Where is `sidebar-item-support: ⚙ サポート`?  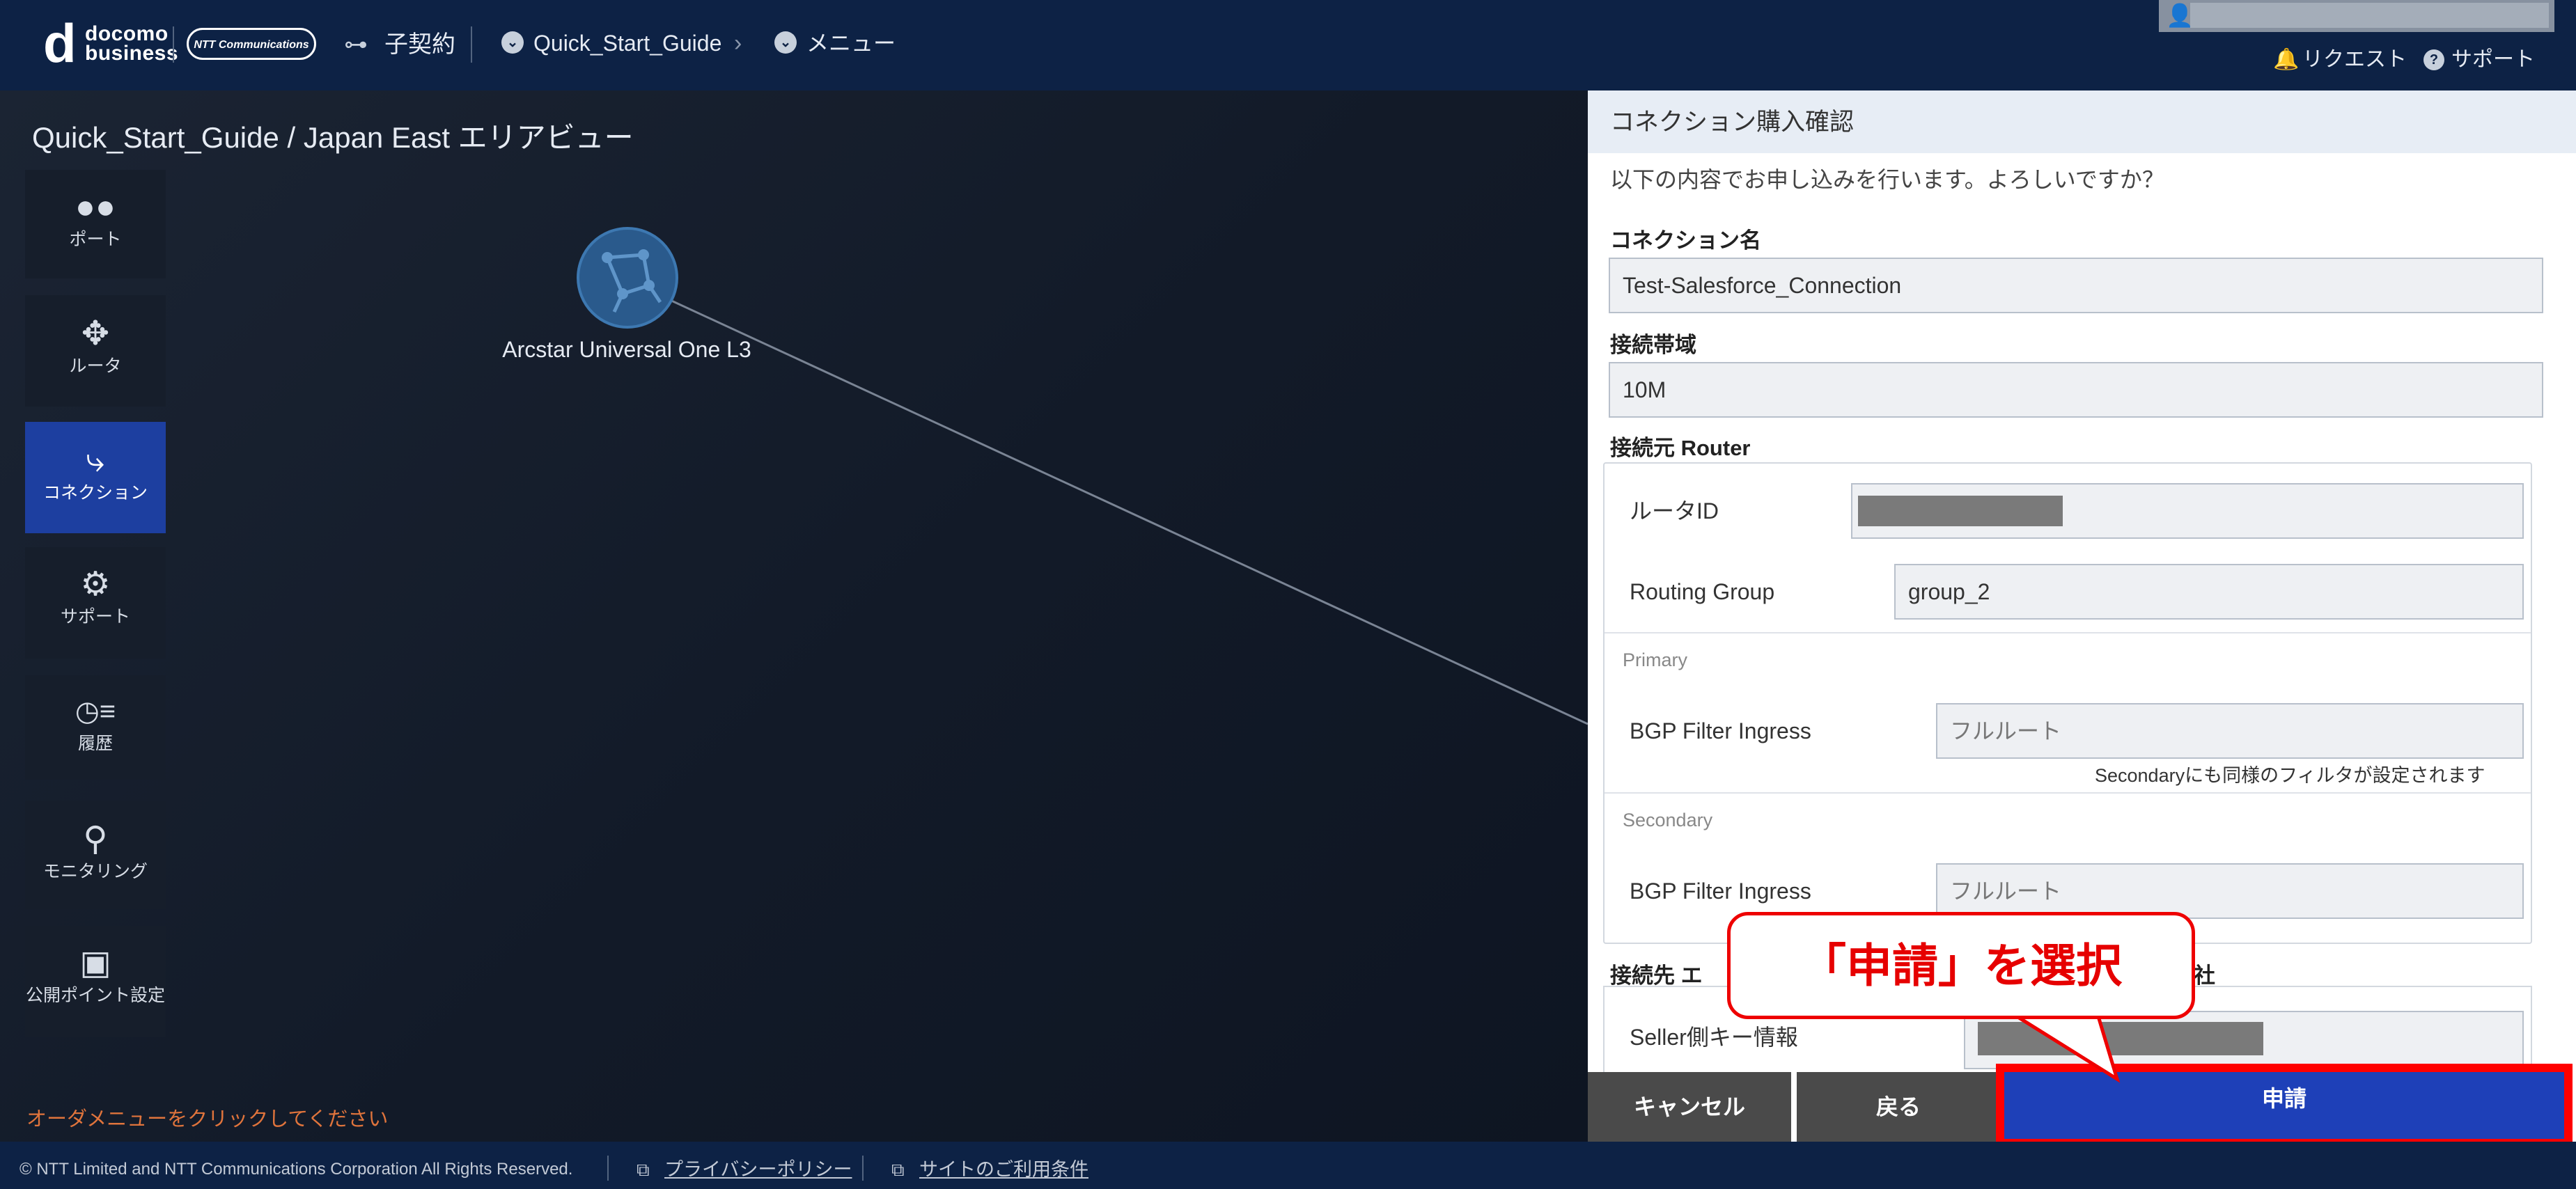
sidebar-item-support: ⚙ サポート is located at coordinates (96, 603).